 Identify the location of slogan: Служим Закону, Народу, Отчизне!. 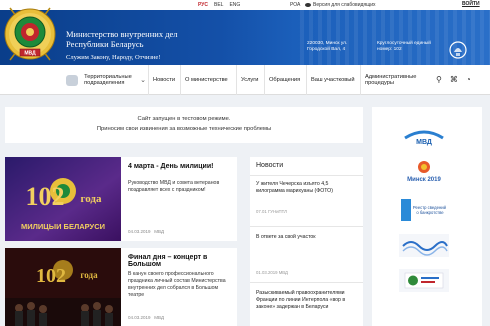
(113, 57).